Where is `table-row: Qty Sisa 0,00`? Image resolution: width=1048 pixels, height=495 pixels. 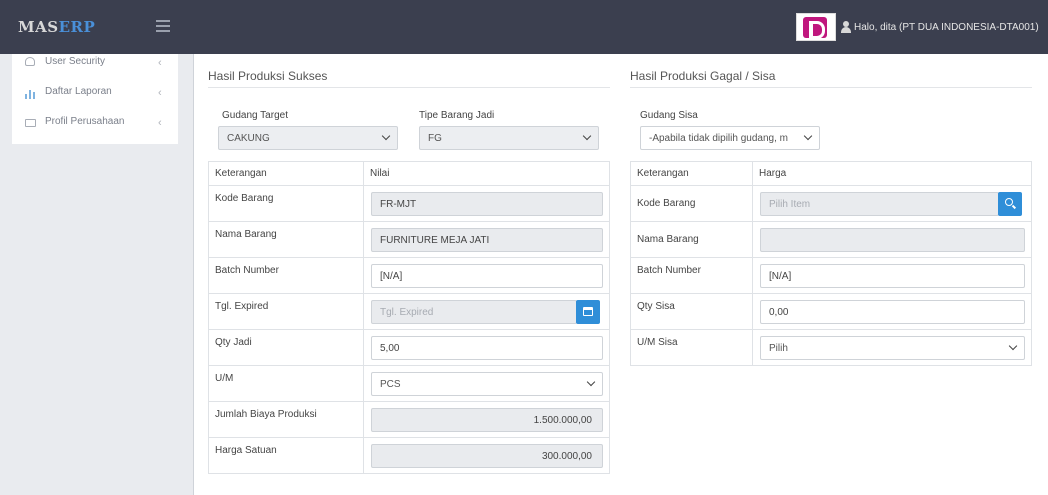 table-row: Qty Sisa 0,00 is located at coordinates (831, 311).